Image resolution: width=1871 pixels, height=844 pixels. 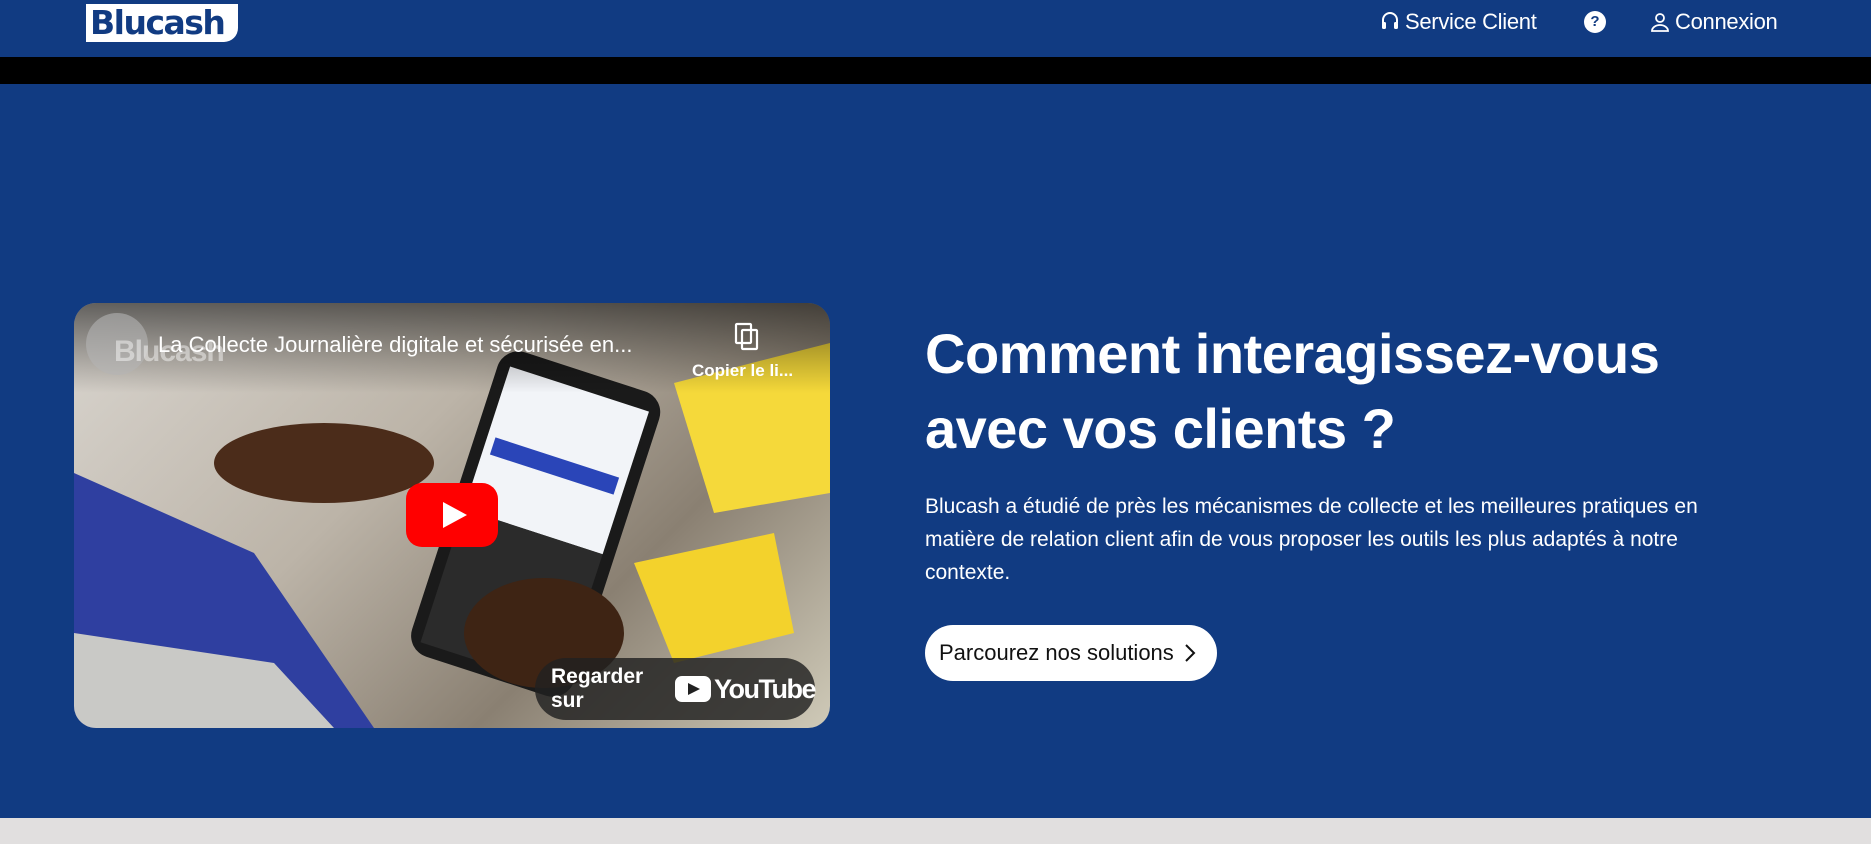 What do you see at coordinates (1056, 652) in the screenshot?
I see `solutions-button-label: Parcourez nos solutions` at bounding box center [1056, 652].